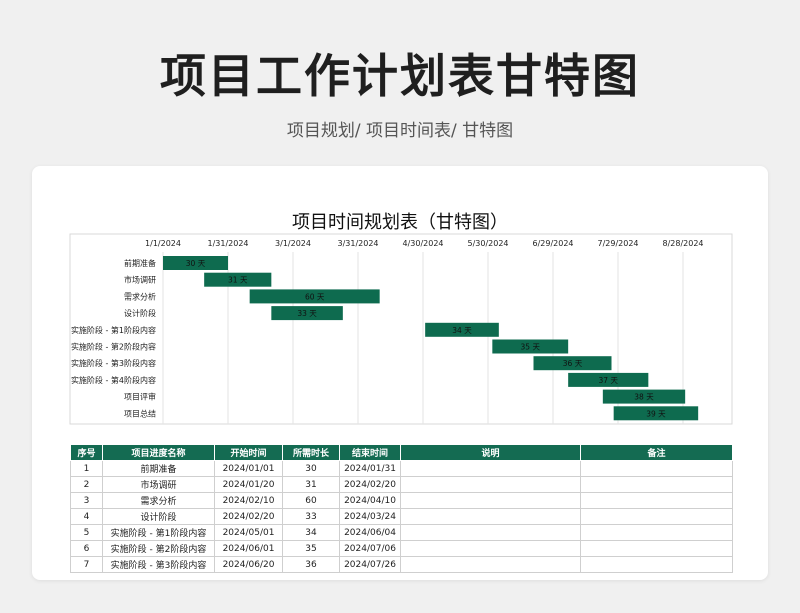 The height and width of the screenshot is (613, 800). I want to click on cell-duration: 35, so click(311, 548).